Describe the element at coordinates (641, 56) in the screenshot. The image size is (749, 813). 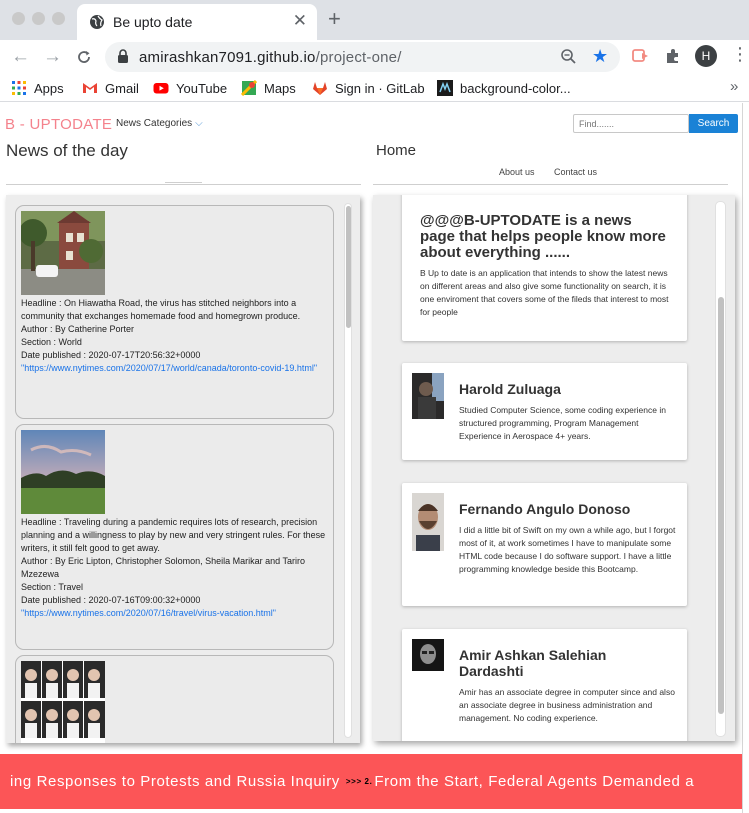
I see `extension-cast-icon` at that location.